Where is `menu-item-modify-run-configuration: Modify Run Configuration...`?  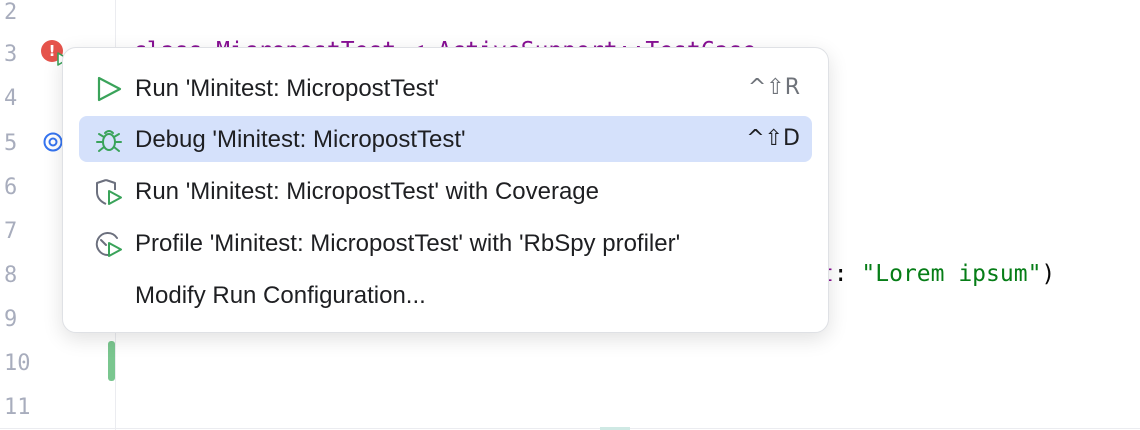 menu-item-modify-run-configuration: Modify Run Configuration... is located at coordinates (445, 295).